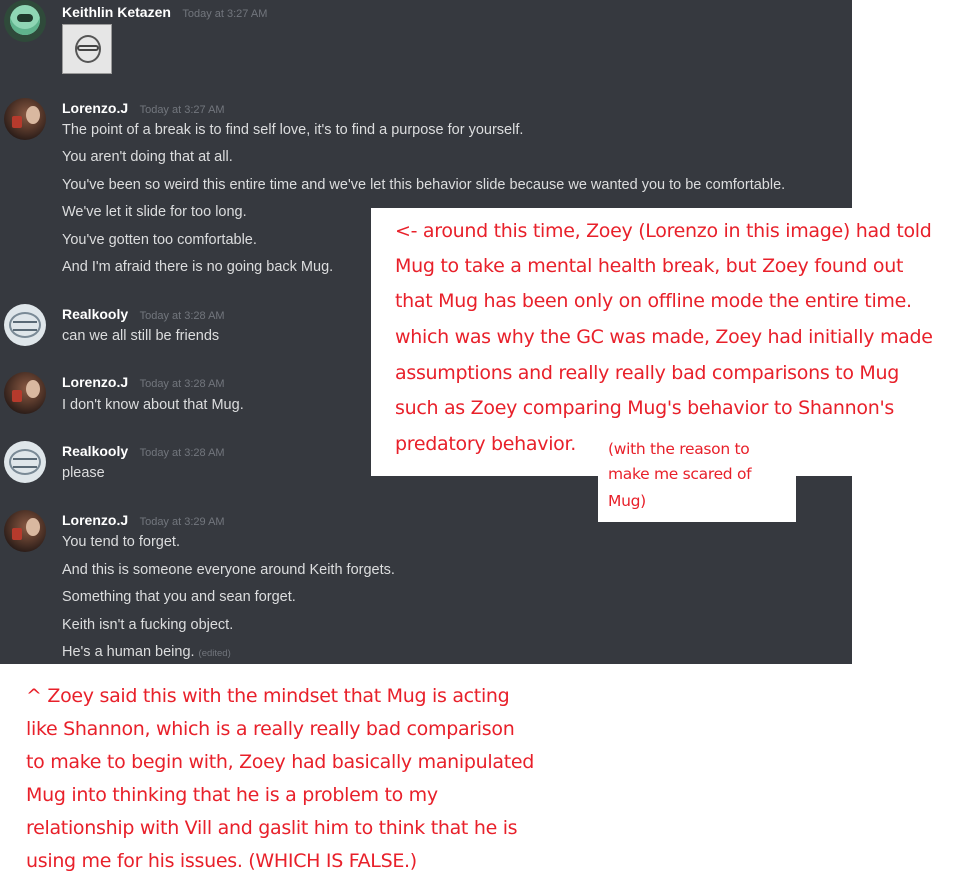 This screenshot has width=971, height=892. Describe the element at coordinates (116, 12) in the screenshot. I see `username: Keithlin Ketazen` at that location.